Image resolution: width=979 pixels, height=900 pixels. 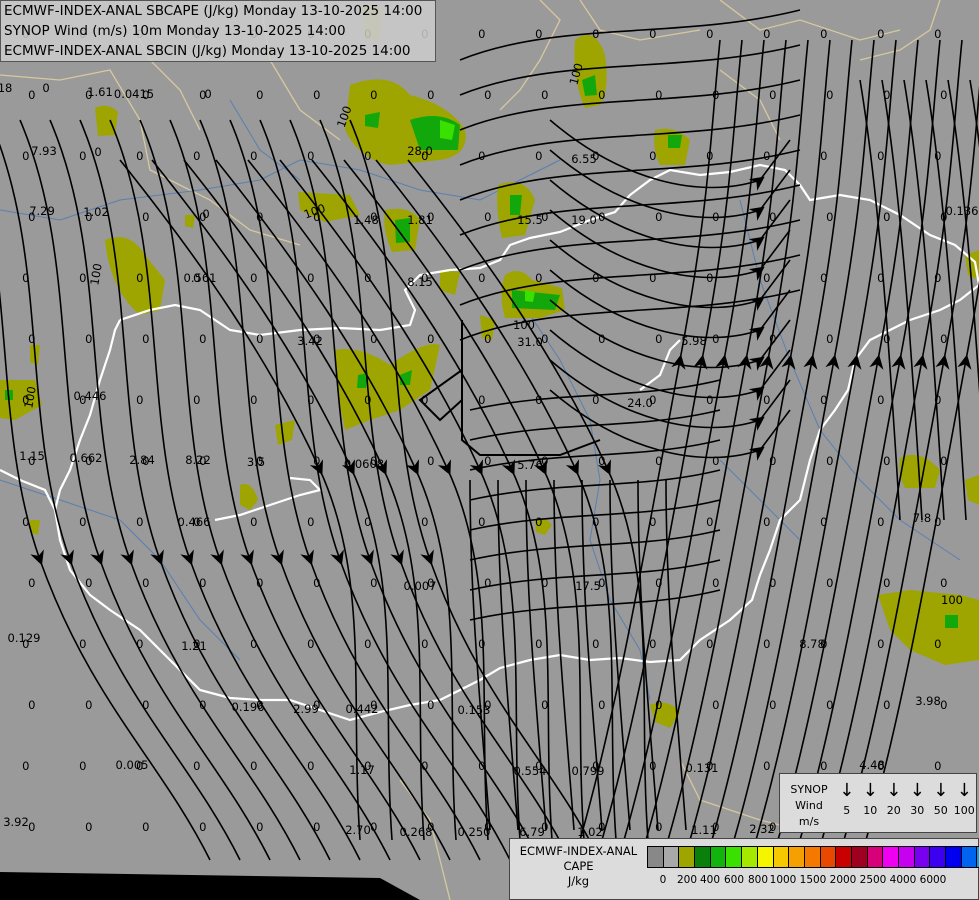 I want to click on synop-legend-value: 10, so click(x=870, y=810).